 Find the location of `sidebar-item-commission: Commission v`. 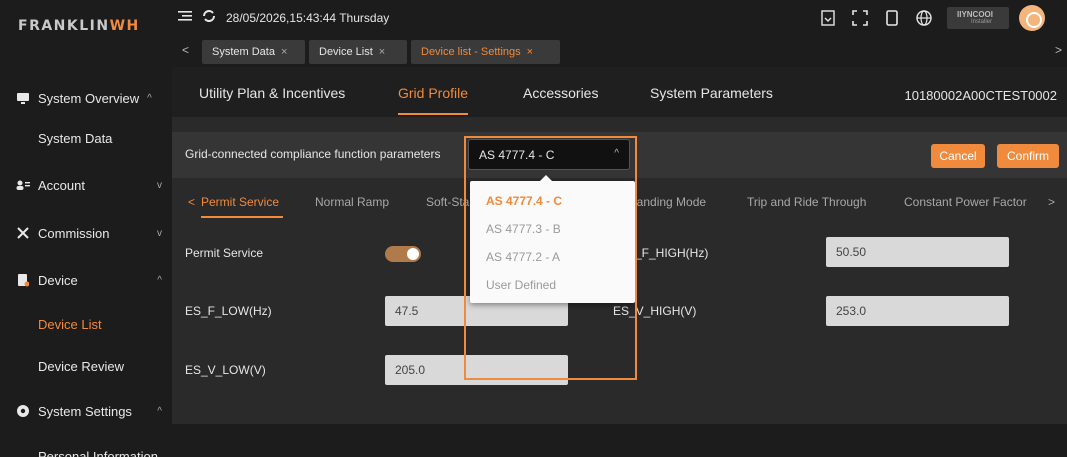

sidebar-item-commission: Commission v is located at coordinates (86, 233).